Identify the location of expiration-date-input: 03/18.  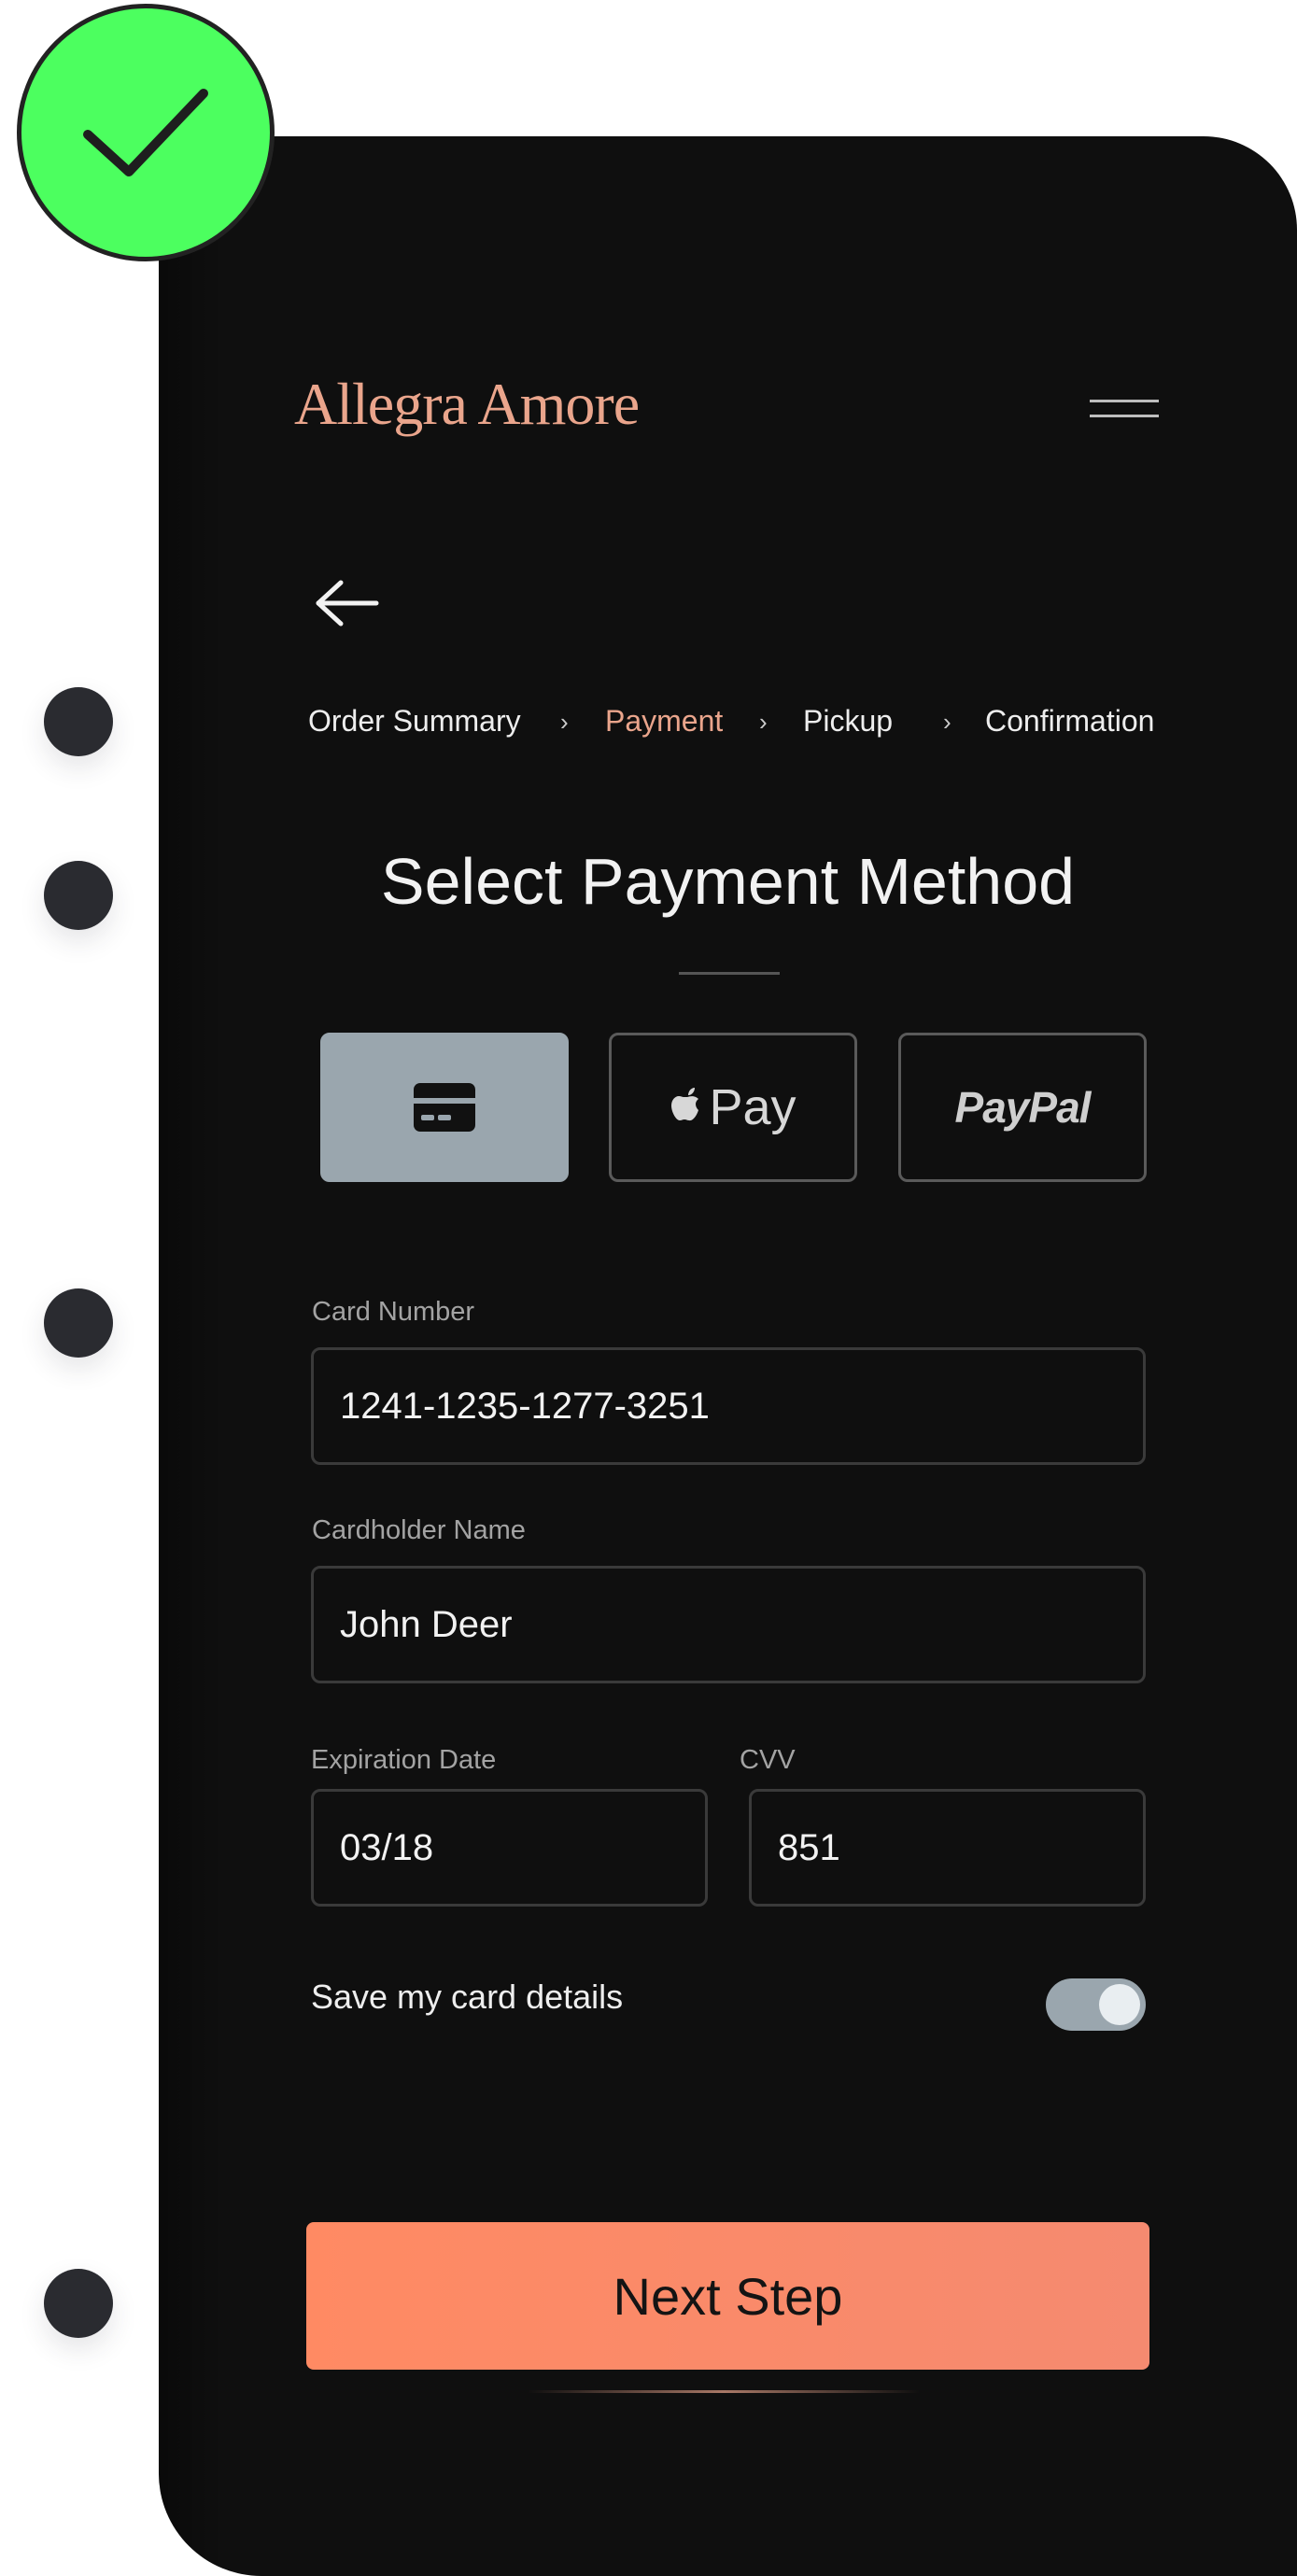
(510, 1848).